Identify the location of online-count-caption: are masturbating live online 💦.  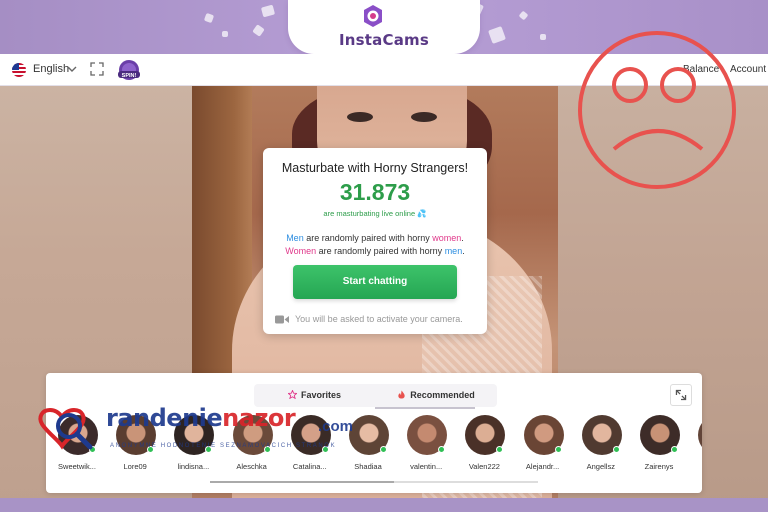
(375, 213).